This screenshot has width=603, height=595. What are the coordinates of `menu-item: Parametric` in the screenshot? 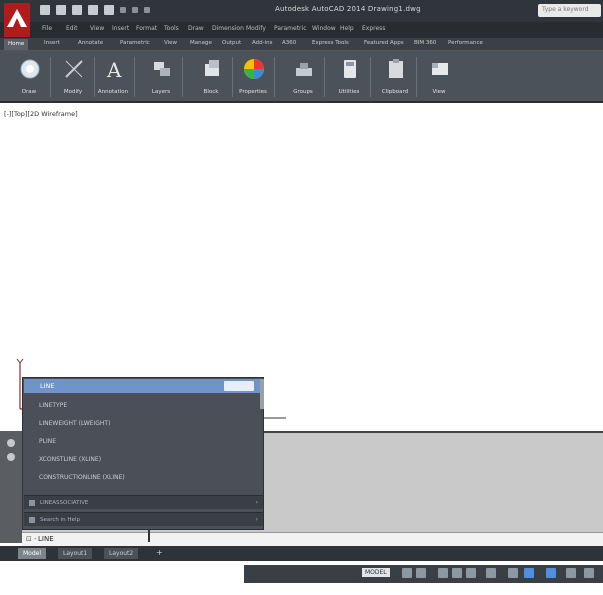 It's located at (290, 28).